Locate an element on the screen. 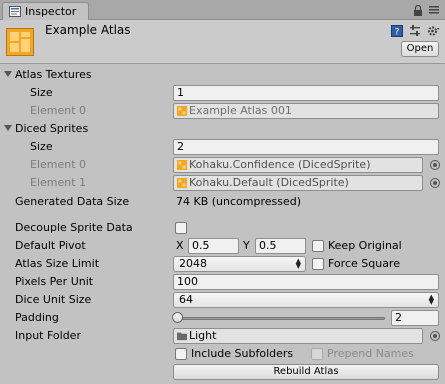 This screenshot has height=384, width=445. info-icon is located at coordinates (15, 11).